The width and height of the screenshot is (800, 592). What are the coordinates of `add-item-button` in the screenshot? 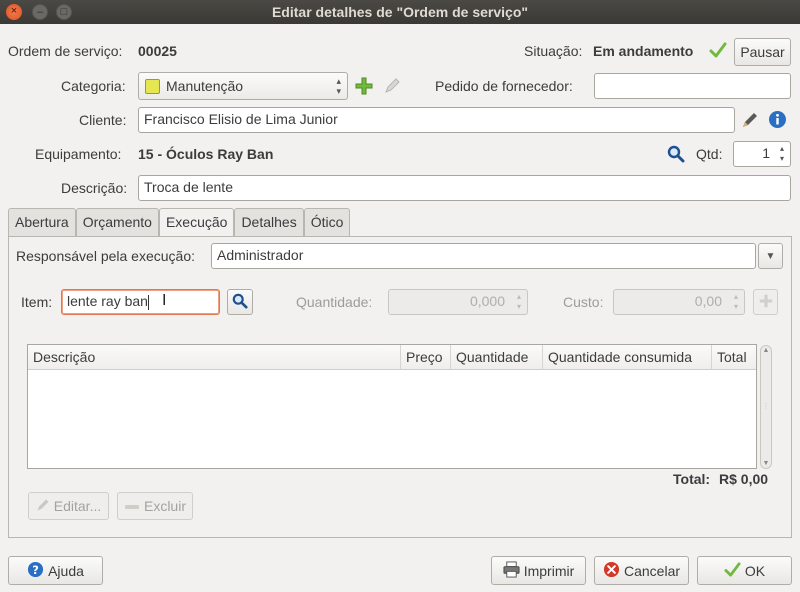 It's located at (765, 302).